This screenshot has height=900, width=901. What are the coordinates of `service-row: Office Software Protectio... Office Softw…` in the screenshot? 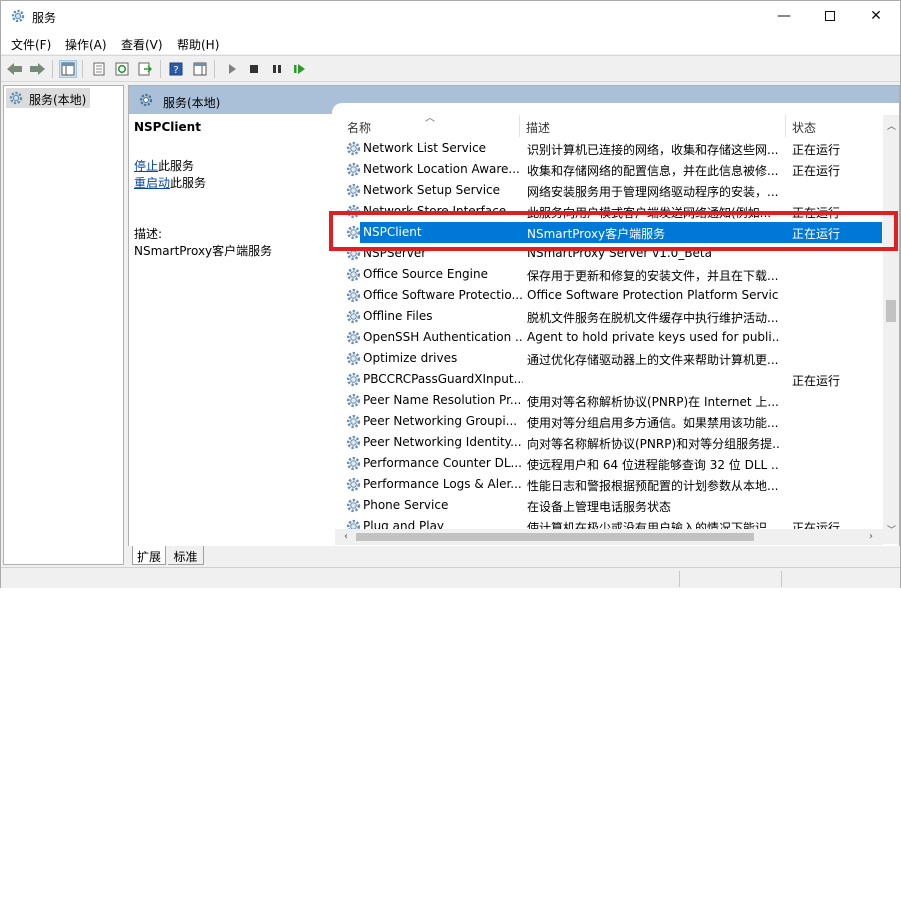 It's located at (607, 295).